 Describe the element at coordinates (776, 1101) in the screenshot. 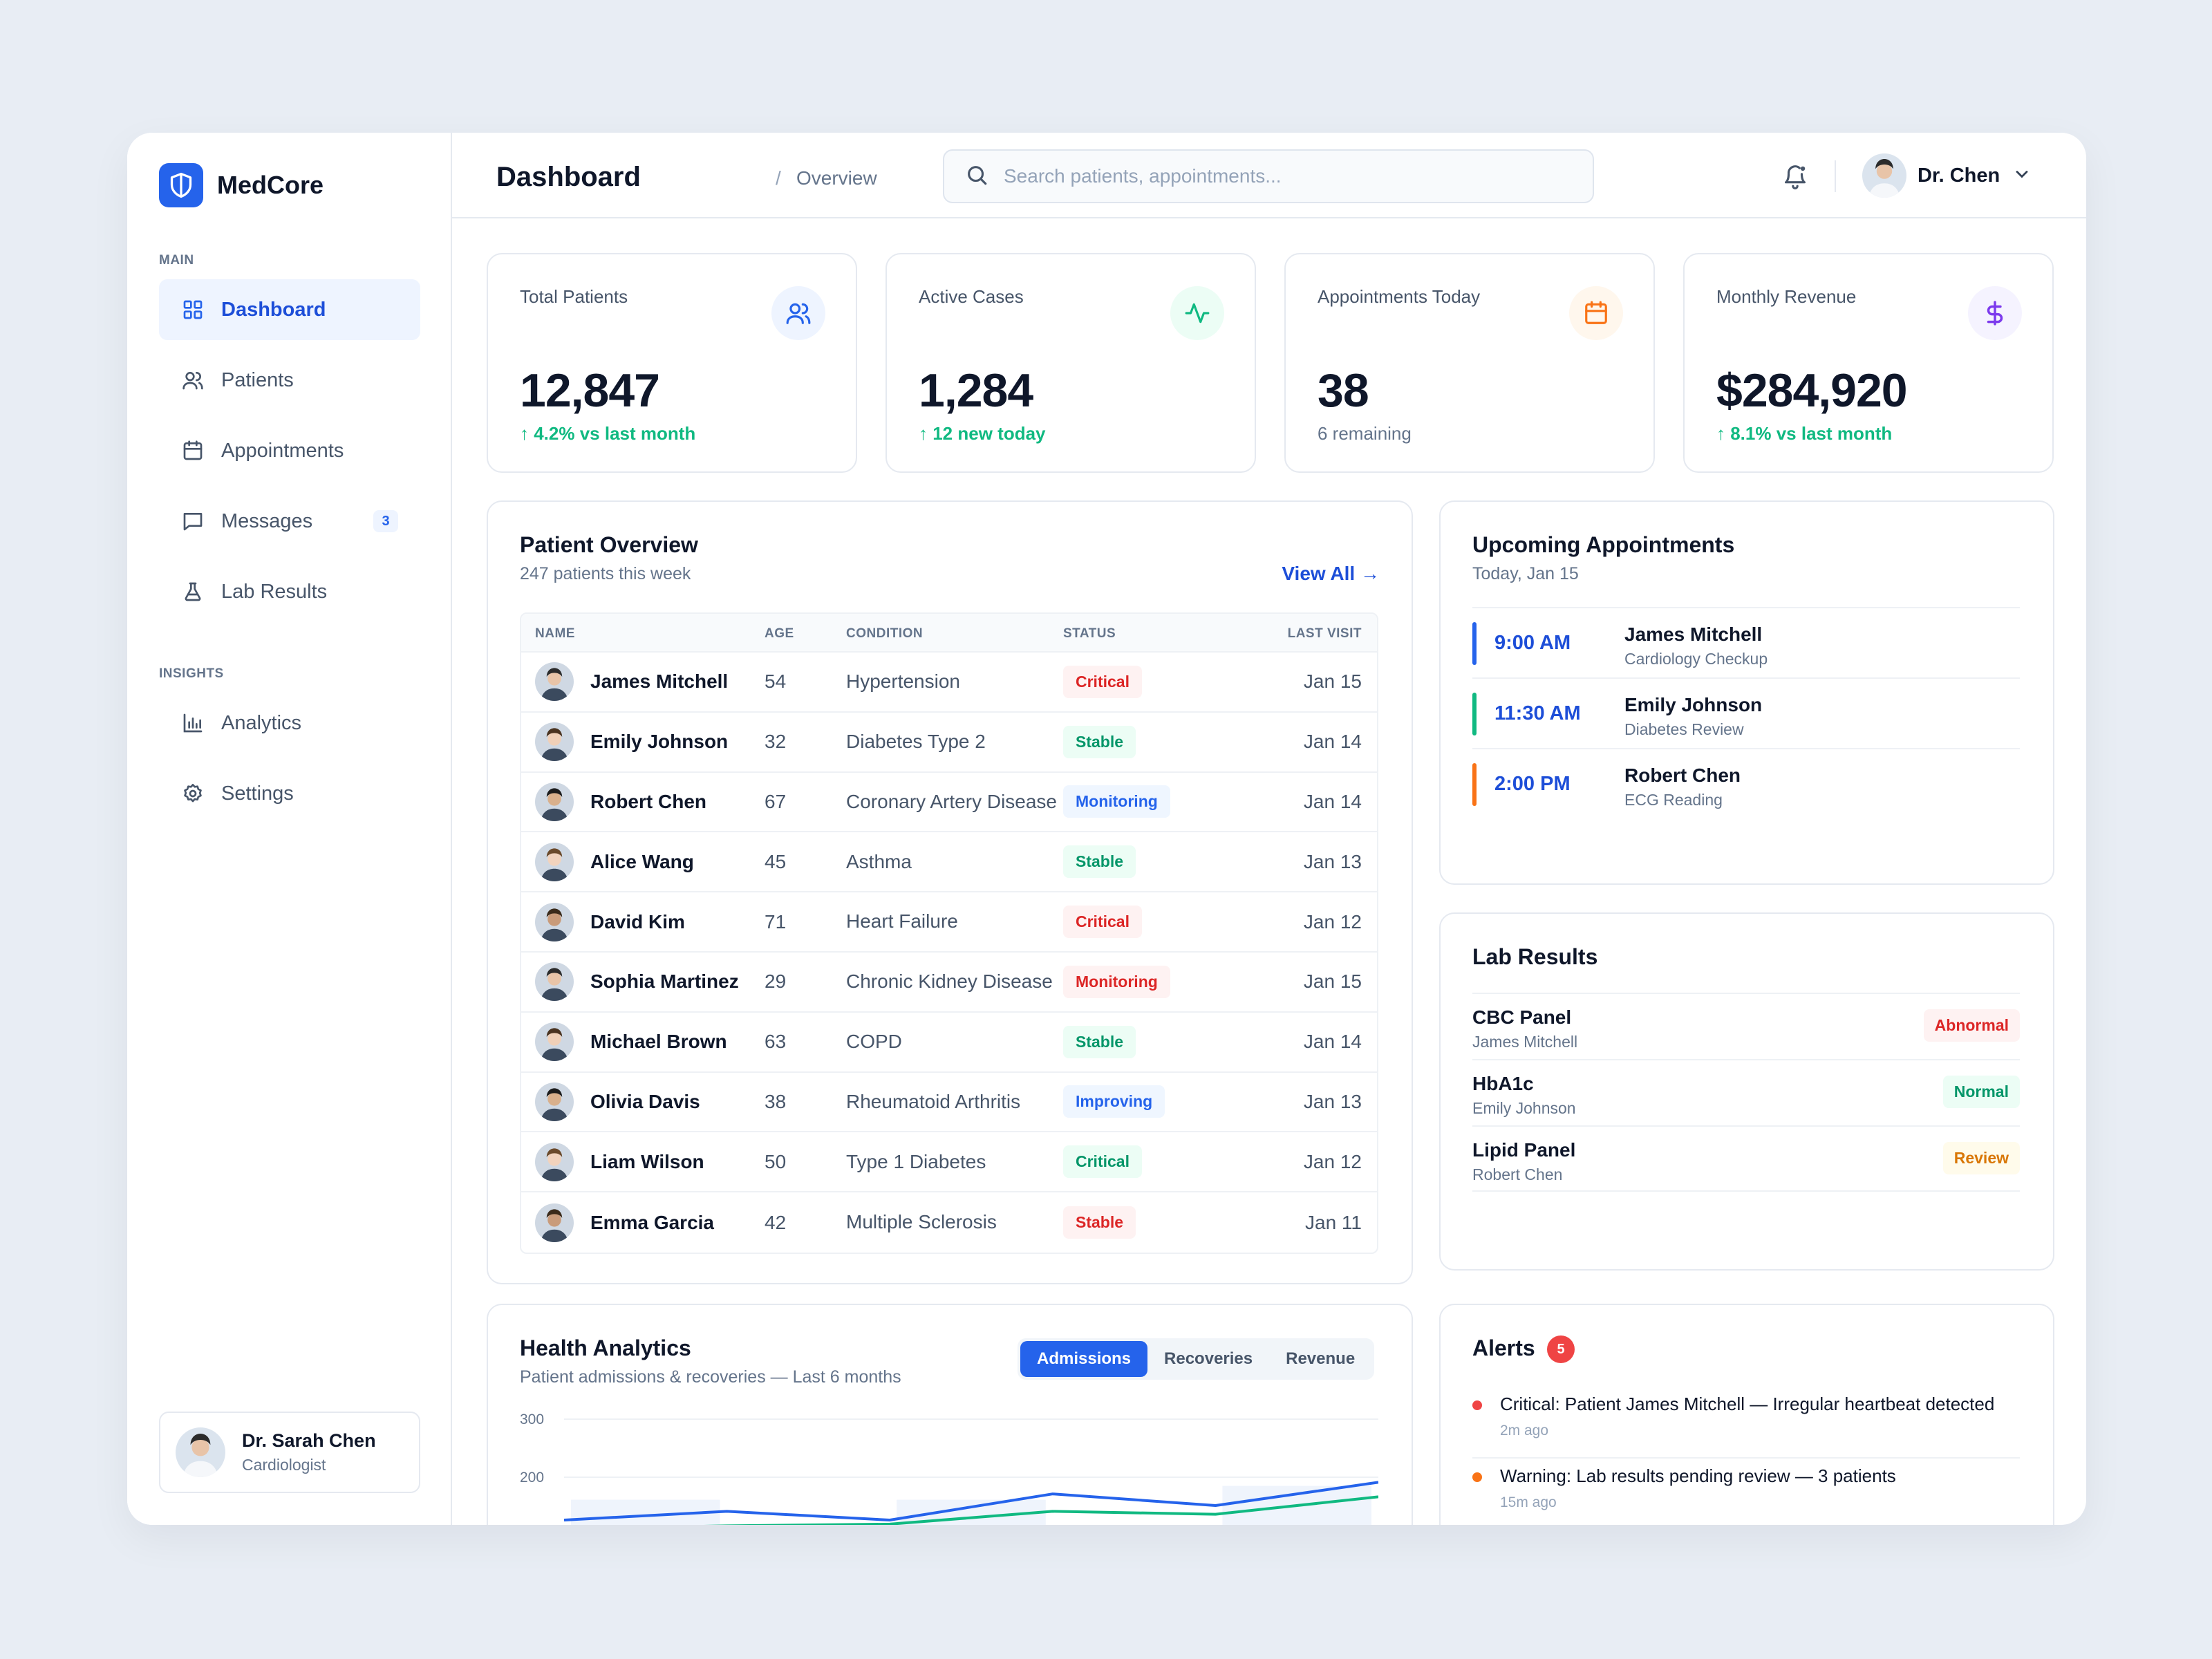

I see `patient-age: 38` at that location.